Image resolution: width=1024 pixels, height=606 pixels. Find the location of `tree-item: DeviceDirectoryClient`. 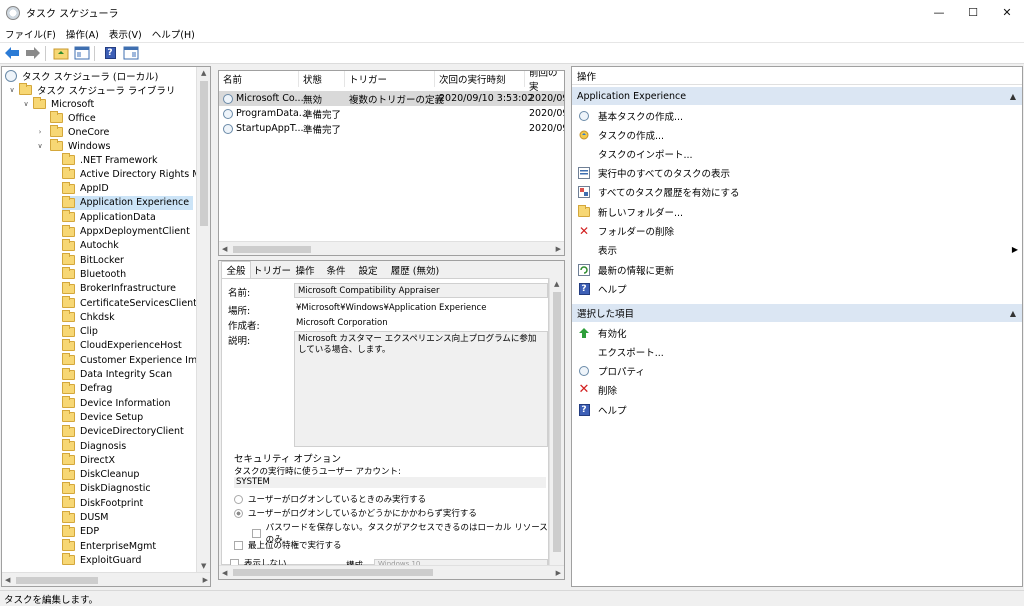

tree-item: DeviceDirectoryClient is located at coordinates (123, 431).